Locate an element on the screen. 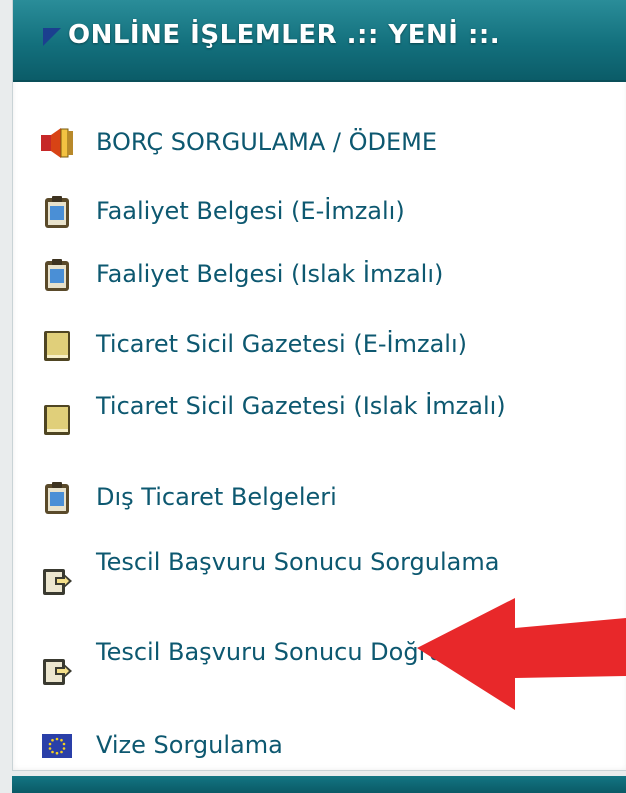  menu-item-label: BORÇ SORGULAMA / ÖDEME is located at coordinates (266, 142).